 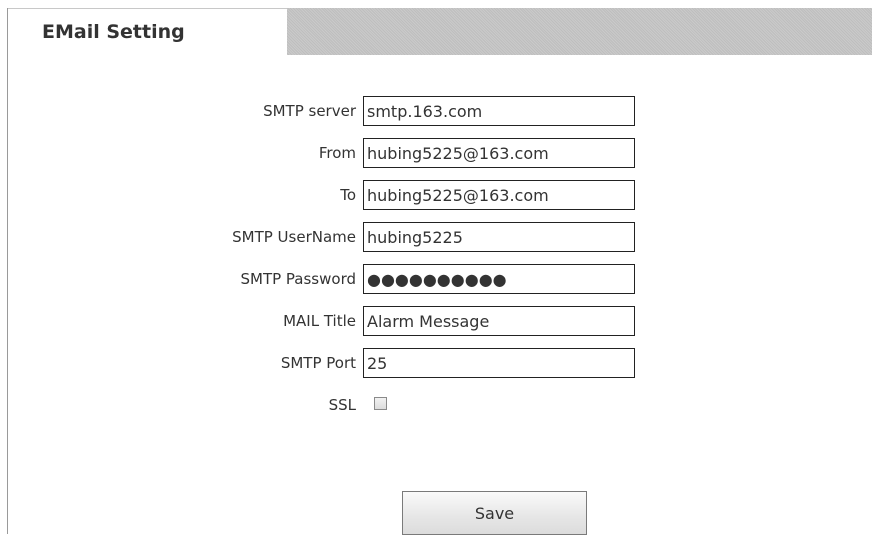 What do you see at coordinates (499, 279) in the screenshot?
I see `smtp-password-input` at bounding box center [499, 279].